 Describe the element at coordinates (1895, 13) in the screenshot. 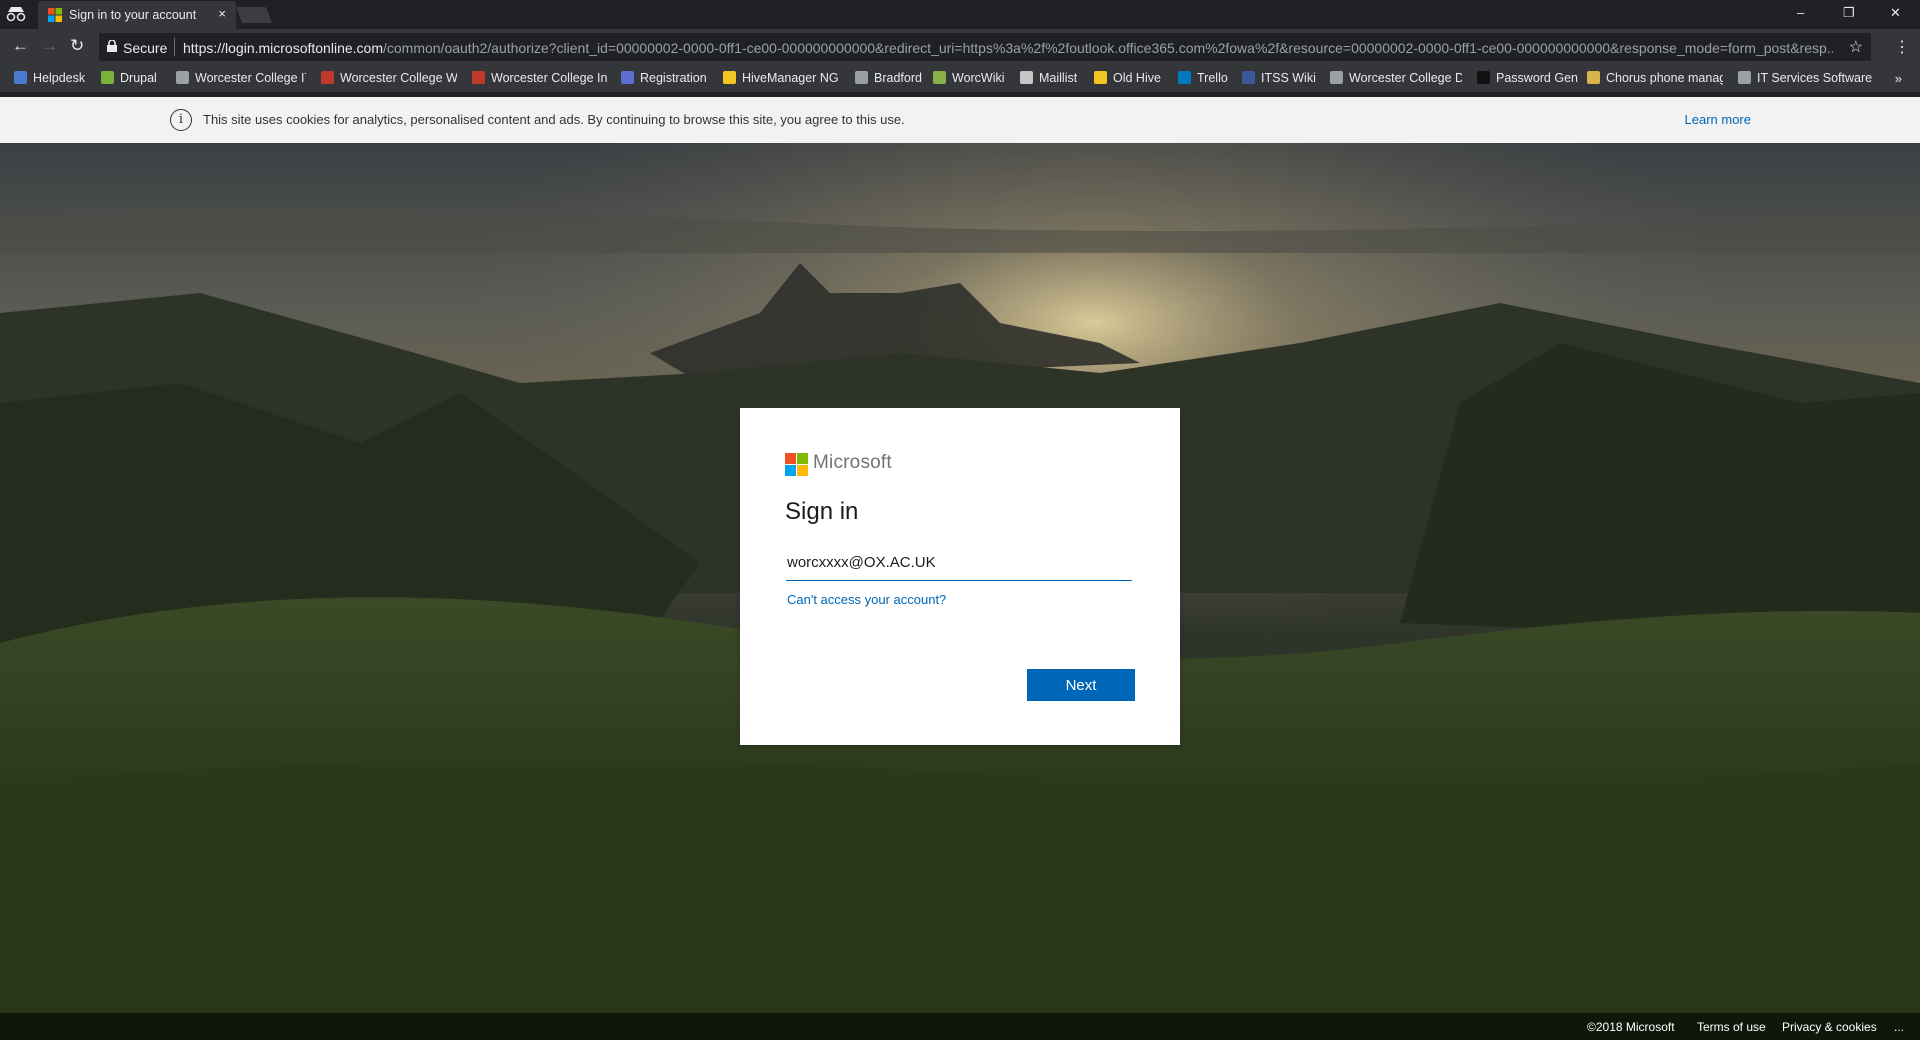

I see `window-close-icon: ✕` at that location.